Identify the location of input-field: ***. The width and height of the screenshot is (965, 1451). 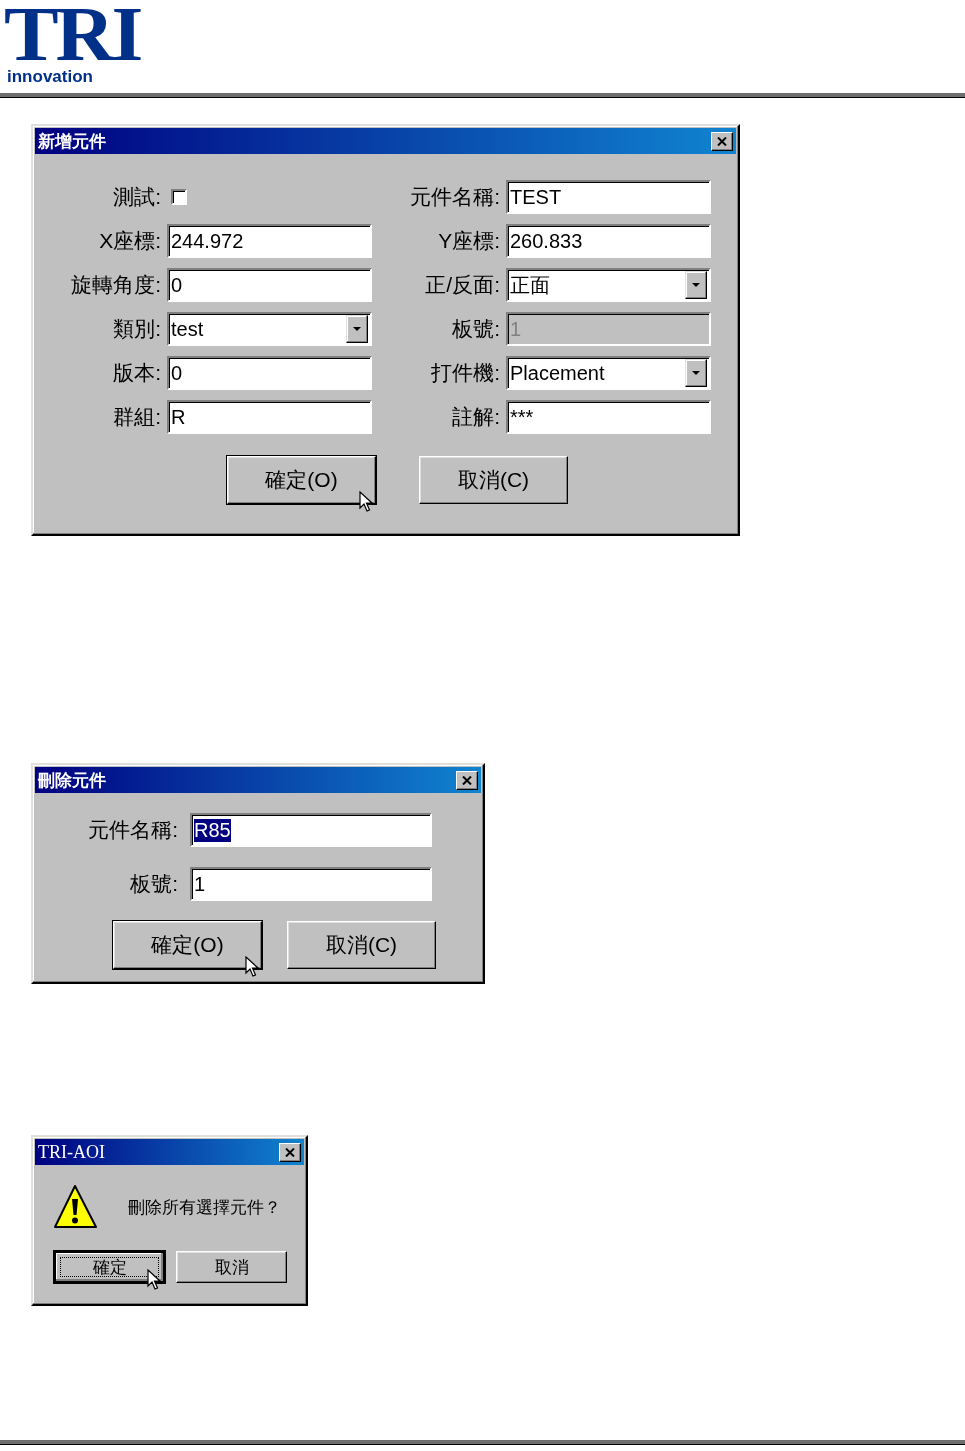
(608, 417).